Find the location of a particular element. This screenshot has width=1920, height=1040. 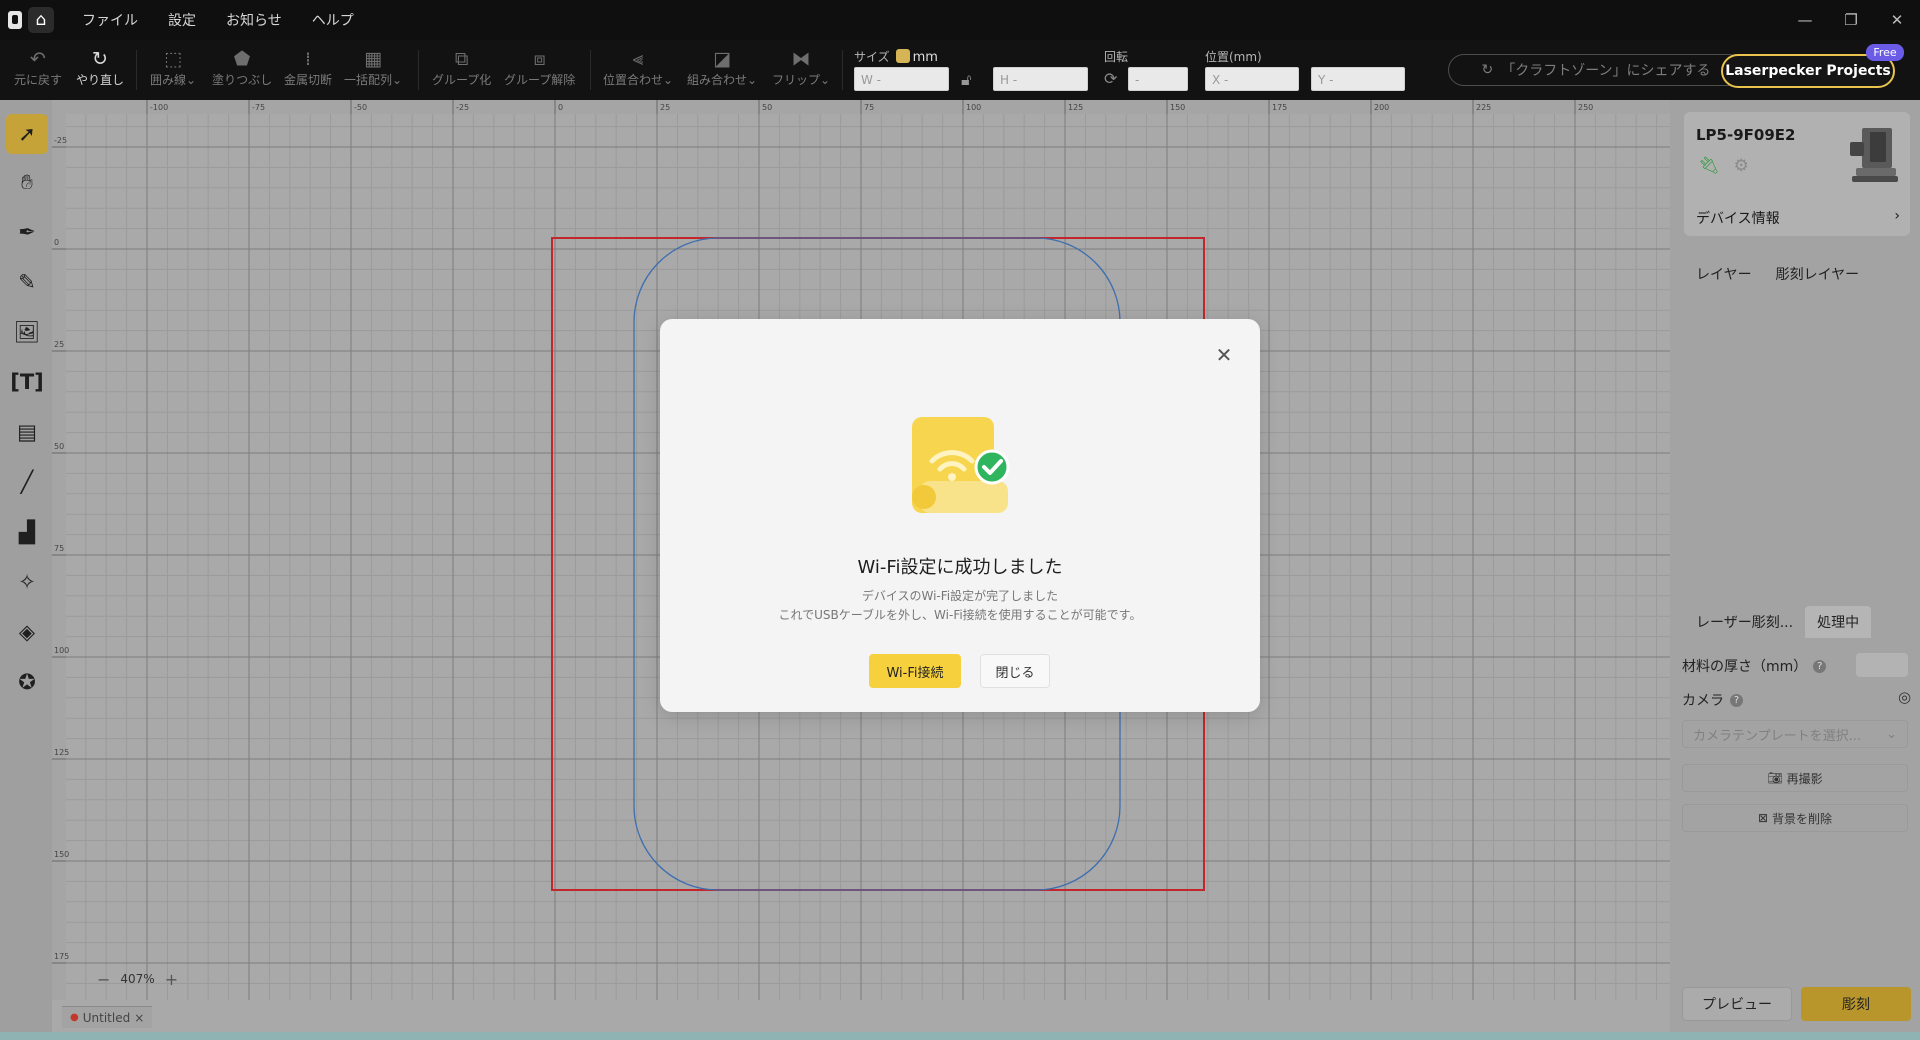

star-badge-icon: ✪ is located at coordinates (27, 682).